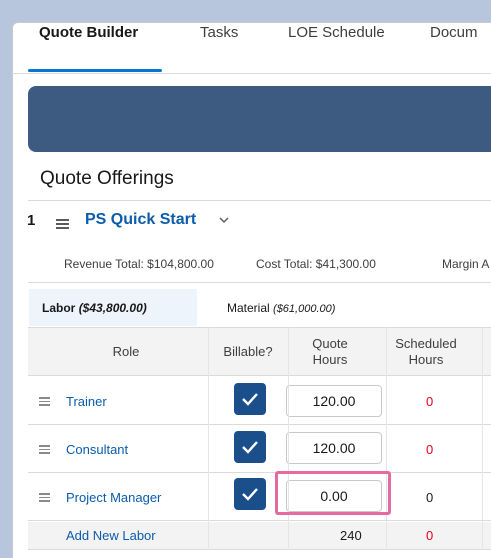  What do you see at coordinates (88, 32) in the screenshot?
I see `tab-quote-builder: Quote Builder` at bounding box center [88, 32].